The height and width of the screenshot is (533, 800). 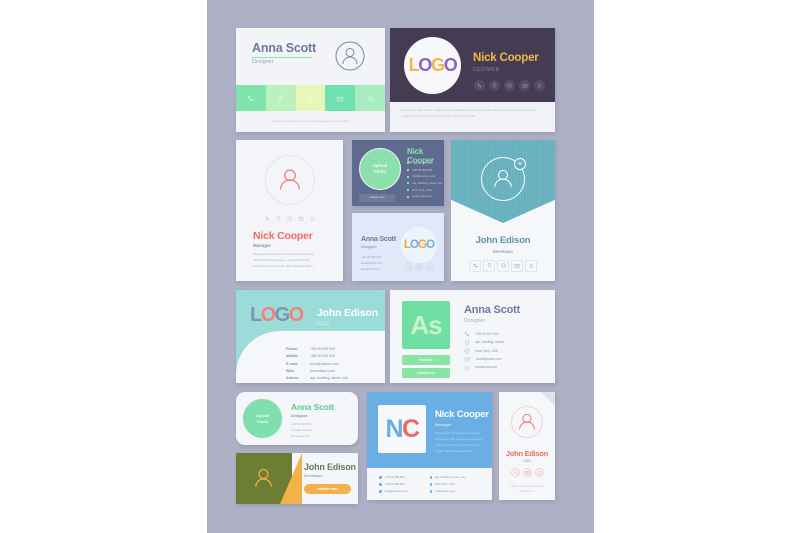 What do you see at coordinates (323, 349) in the screenshot?
I see `detail-value: +58 00 000 002` at bounding box center [323, 349].